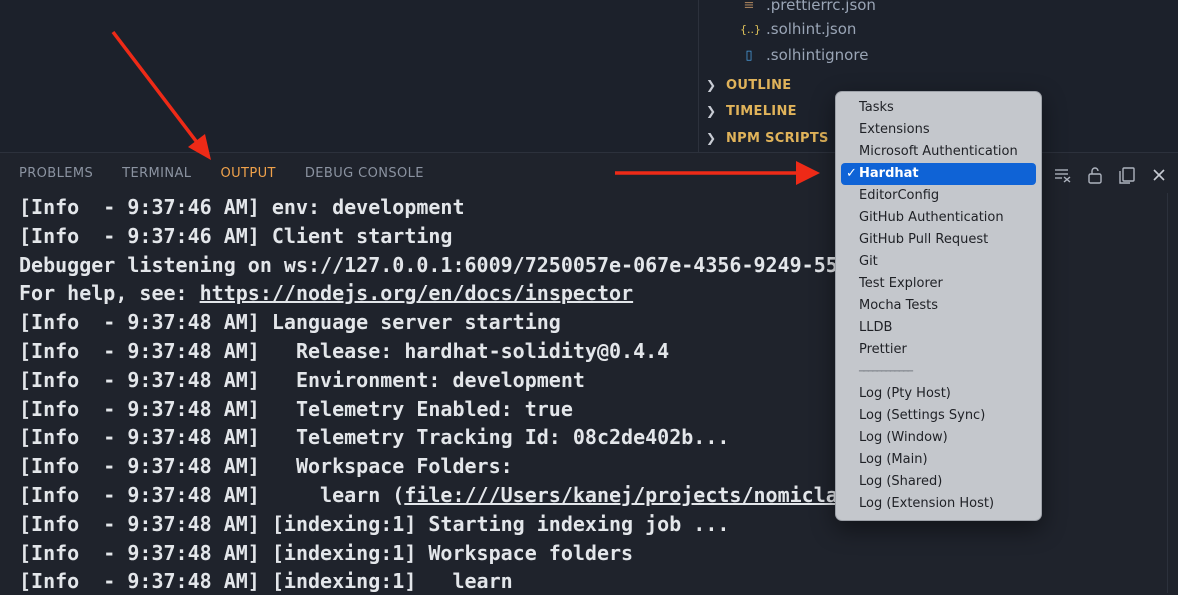 Image resolution: width=1178 pixels, height=595 pixels. Describe the element at coordinates (266, 581) in the screenshot. I see `log-line: [Info - 9:37:48 AM] [indexing:1] learn` at that location.